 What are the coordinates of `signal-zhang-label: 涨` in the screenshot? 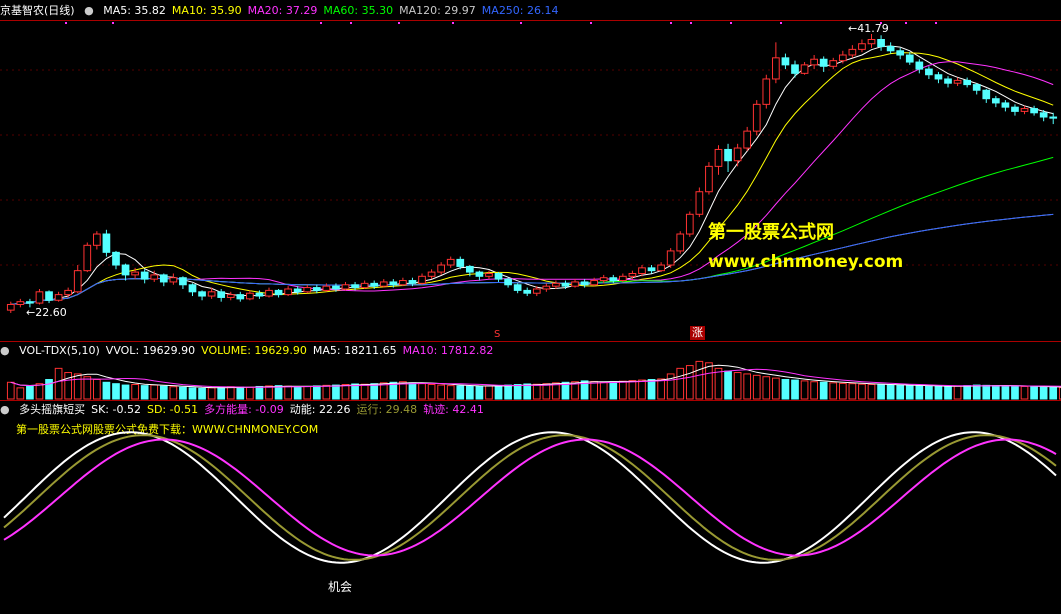 It's located at (697, 333).